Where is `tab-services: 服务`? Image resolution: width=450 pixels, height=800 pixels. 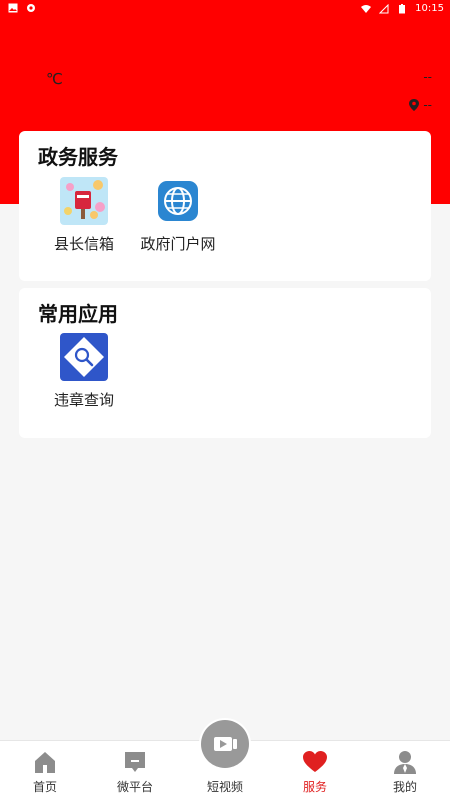
tab-services: 服务 is located at coordinates (315, 770).